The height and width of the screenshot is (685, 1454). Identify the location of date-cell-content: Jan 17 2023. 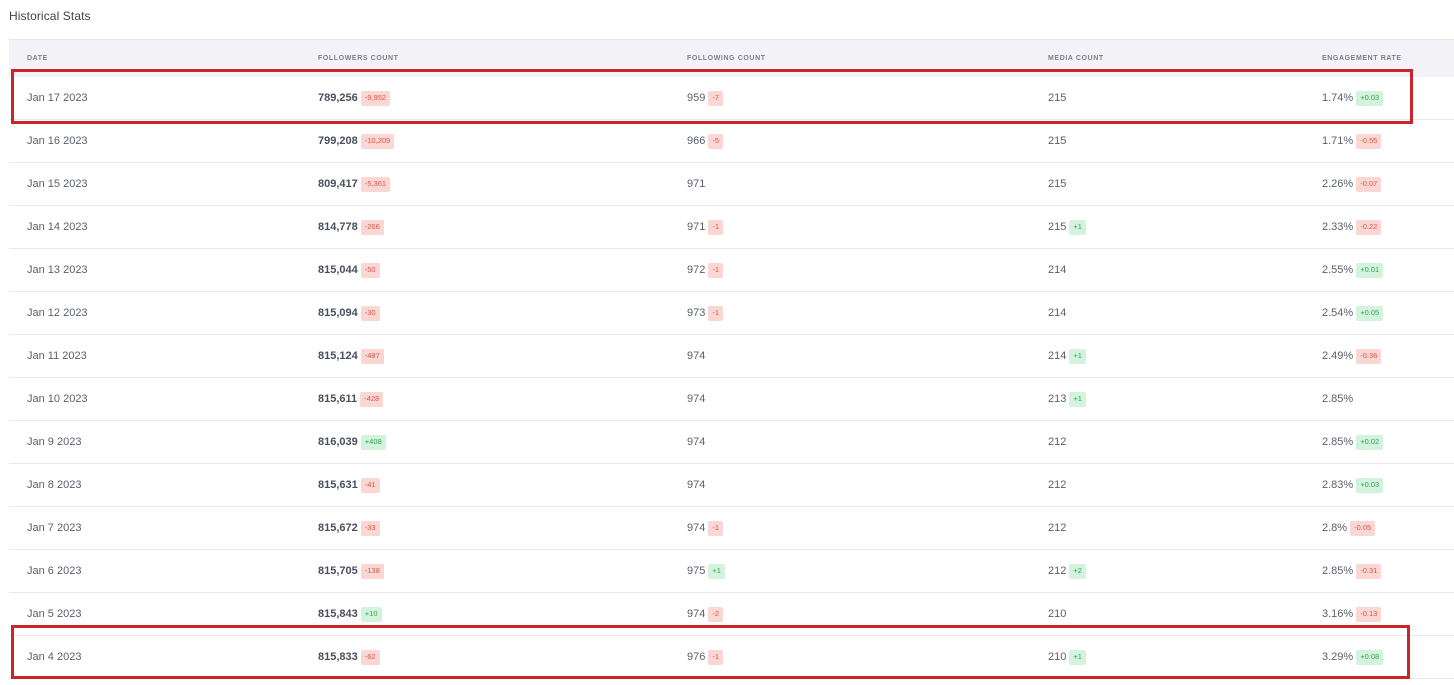
(163, 98).